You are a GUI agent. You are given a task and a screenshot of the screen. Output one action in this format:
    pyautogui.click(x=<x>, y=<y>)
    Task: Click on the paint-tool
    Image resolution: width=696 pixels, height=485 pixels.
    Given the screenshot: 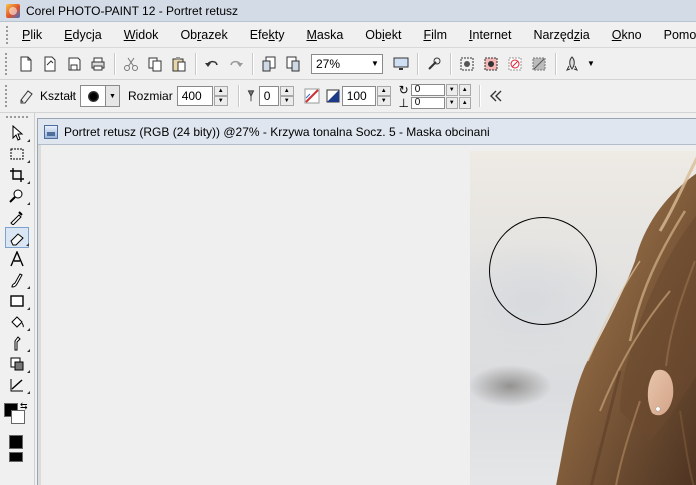 What is the action you would take?
    pyautogui.click(x=17, y=279)
    